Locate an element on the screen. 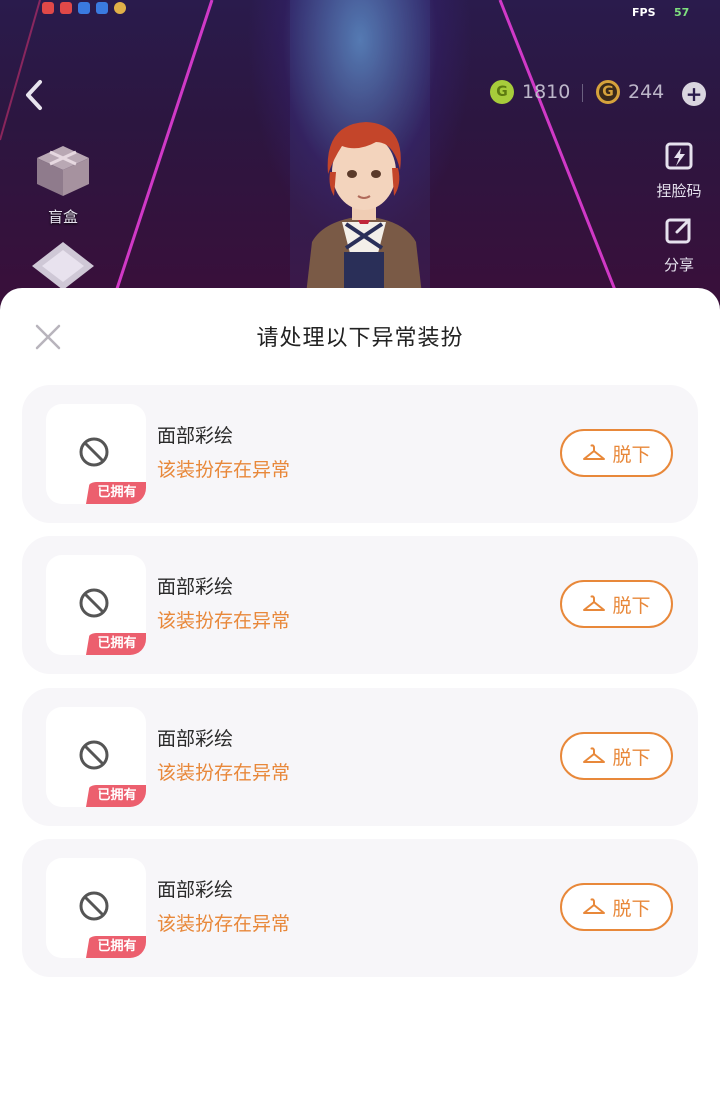 Image resolution: width=720 pixels, height=1100 pixels. avatar-character is located at coordinates (364, 211).